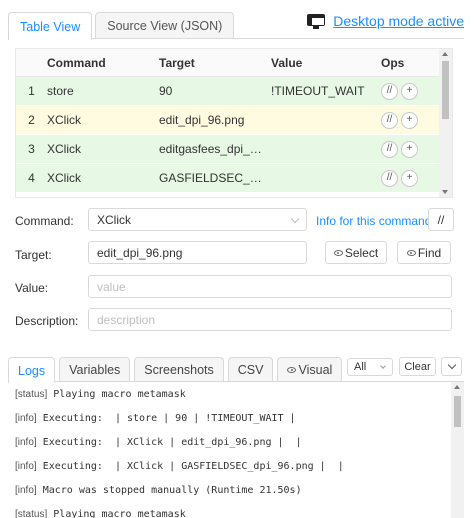  I want to click on find-button-label: Find, so click(429, 252).